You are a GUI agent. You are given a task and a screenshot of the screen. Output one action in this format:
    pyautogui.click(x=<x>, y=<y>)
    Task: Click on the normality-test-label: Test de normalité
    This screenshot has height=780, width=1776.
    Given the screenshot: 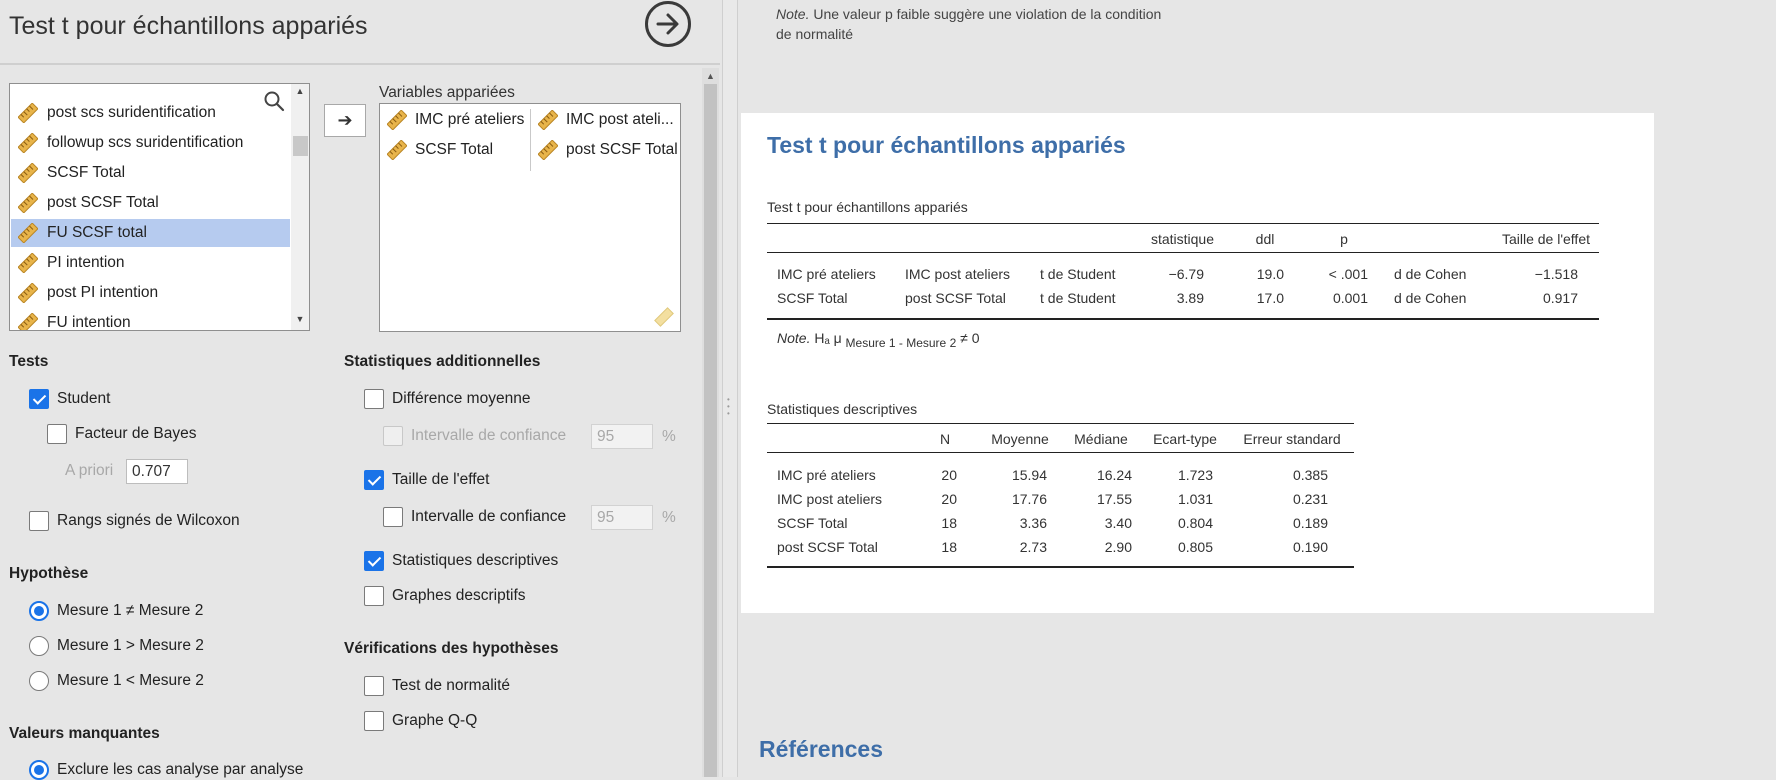 What is the action you would take?
    pyautogui.click(x=451, y=685)
    